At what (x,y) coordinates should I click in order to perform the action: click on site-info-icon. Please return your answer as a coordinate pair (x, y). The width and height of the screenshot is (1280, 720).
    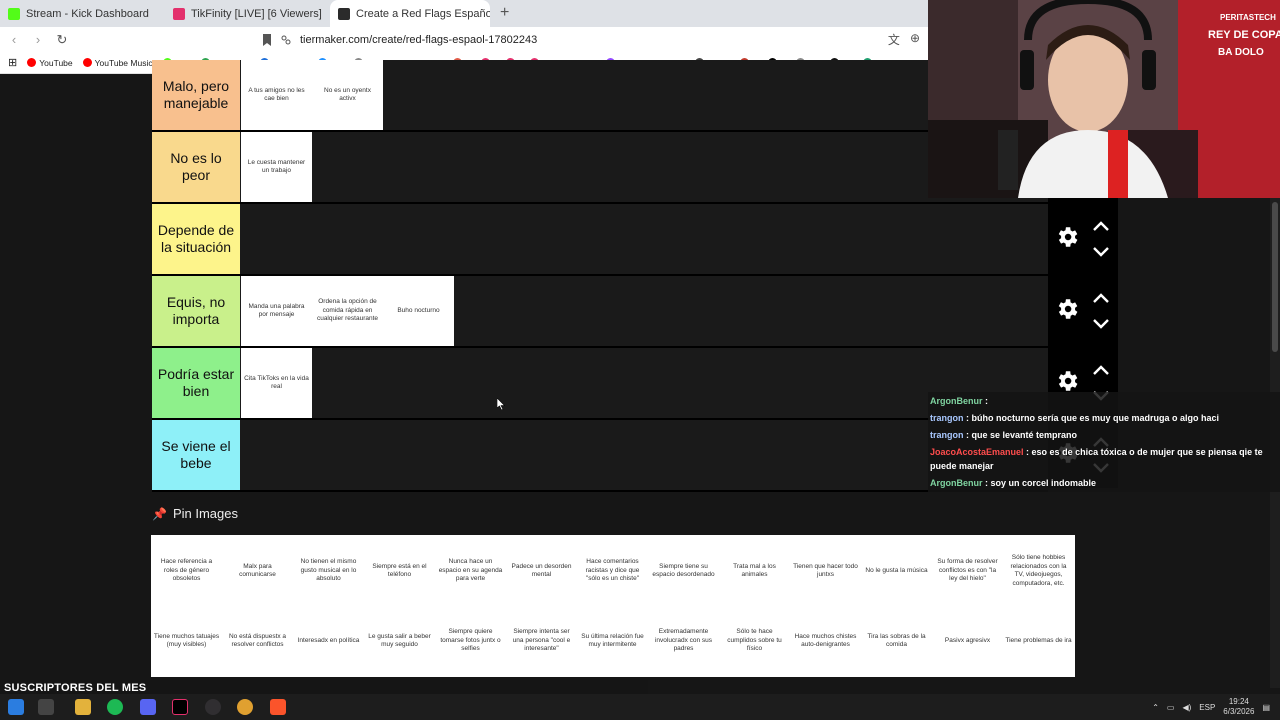
    Looking at the image, I should click on (286, 40).